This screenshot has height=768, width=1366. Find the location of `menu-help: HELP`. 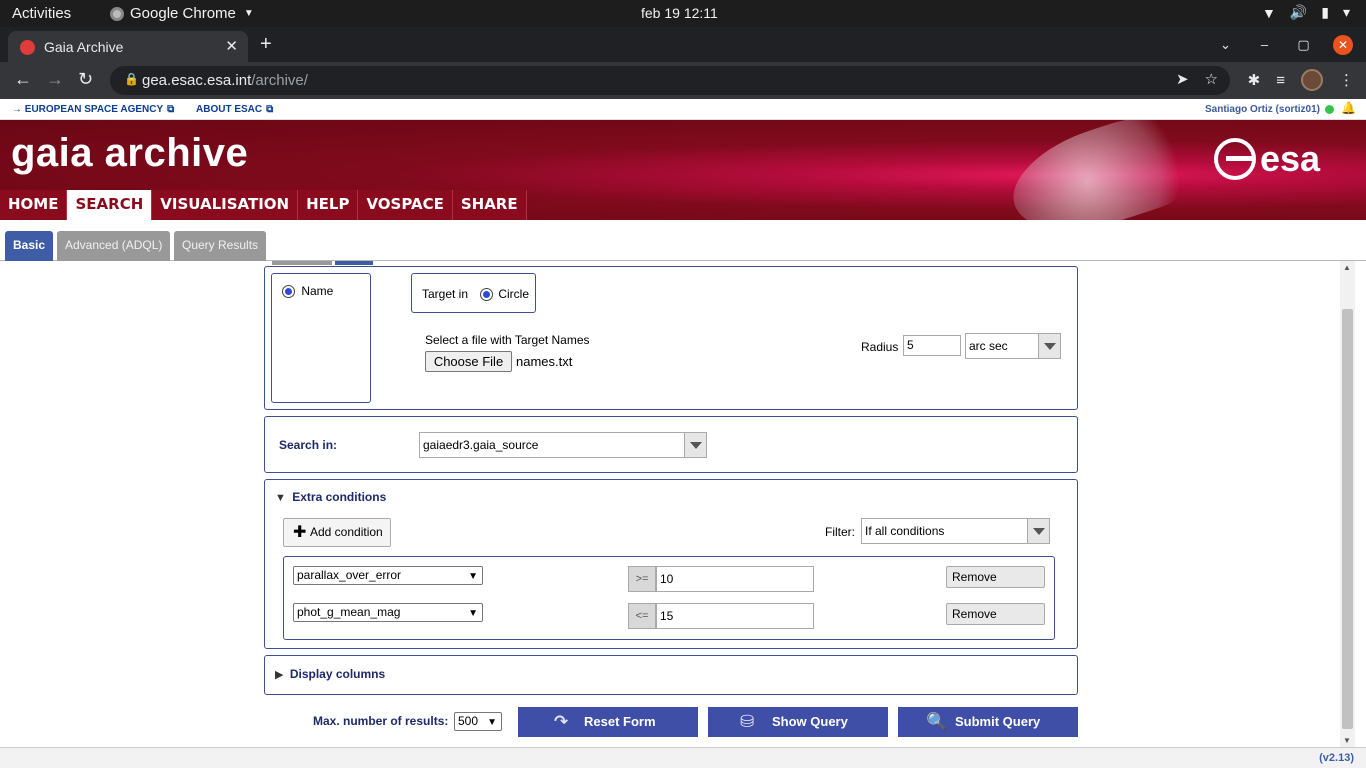

menu-help: HELP is located at coordinates (328, 205).